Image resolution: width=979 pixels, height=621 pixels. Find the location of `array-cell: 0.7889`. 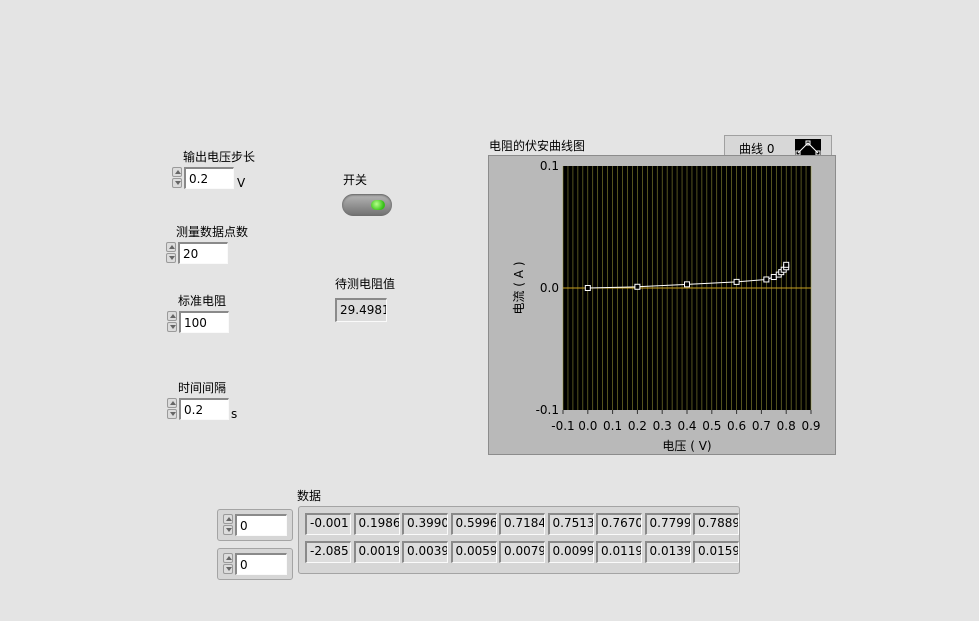

array-cell: 0.7889 is located at coordinates (716, 524).